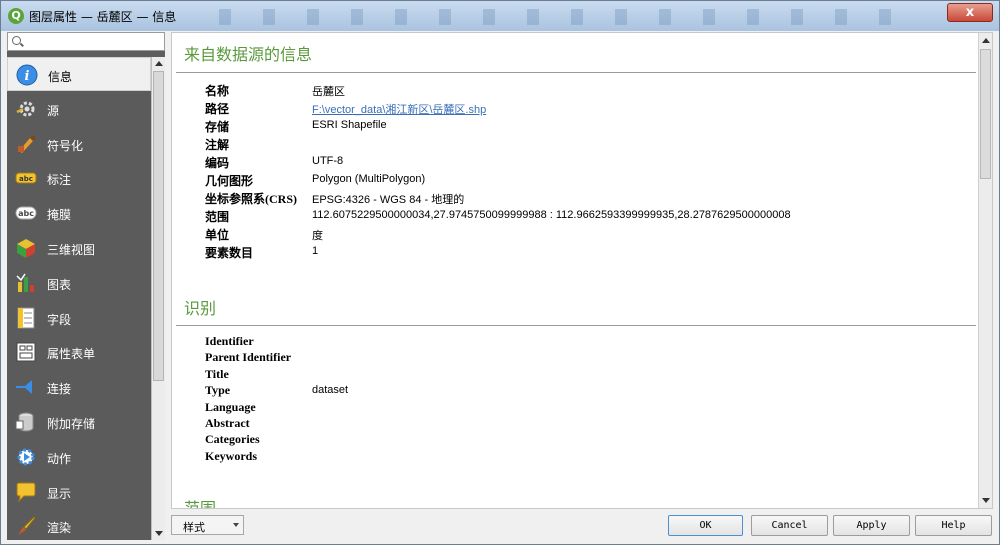 Image resolution: width=1000 pixels, height=545 pixels. I want to click on info-value: 度, so click(317, 236).